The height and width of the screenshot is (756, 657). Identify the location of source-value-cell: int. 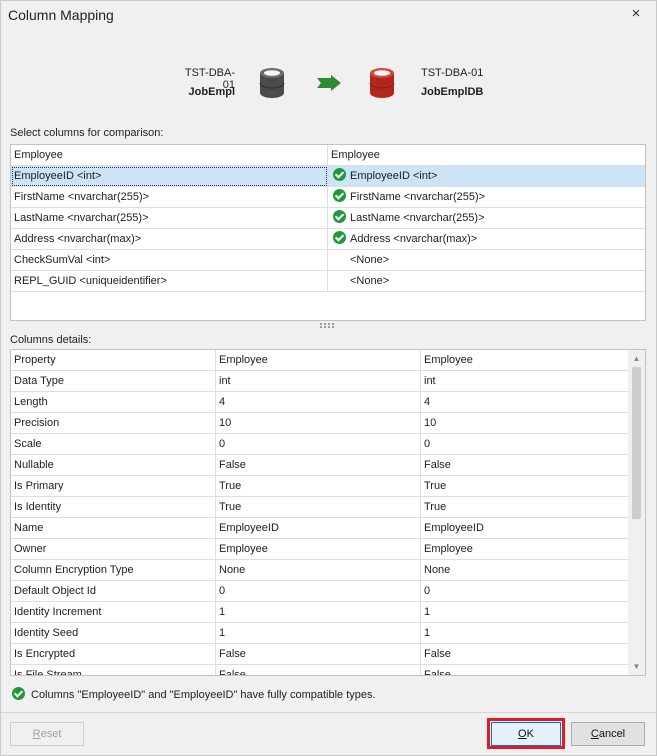
(318, 381).